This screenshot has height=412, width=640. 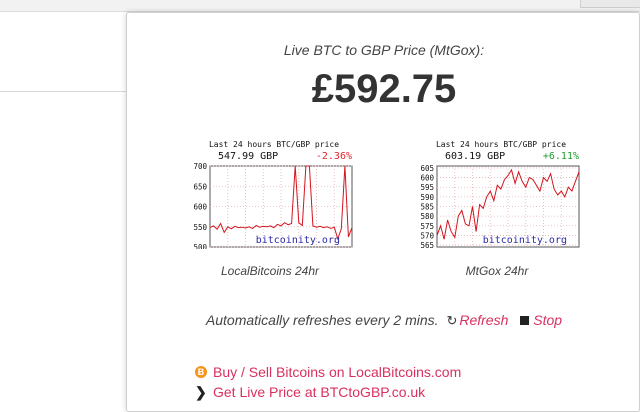 What do you see at coordinates (475, 156) in the screenshot?
I see `chart-last-price: 603.19 GBP` at bounding box center [475, 156].